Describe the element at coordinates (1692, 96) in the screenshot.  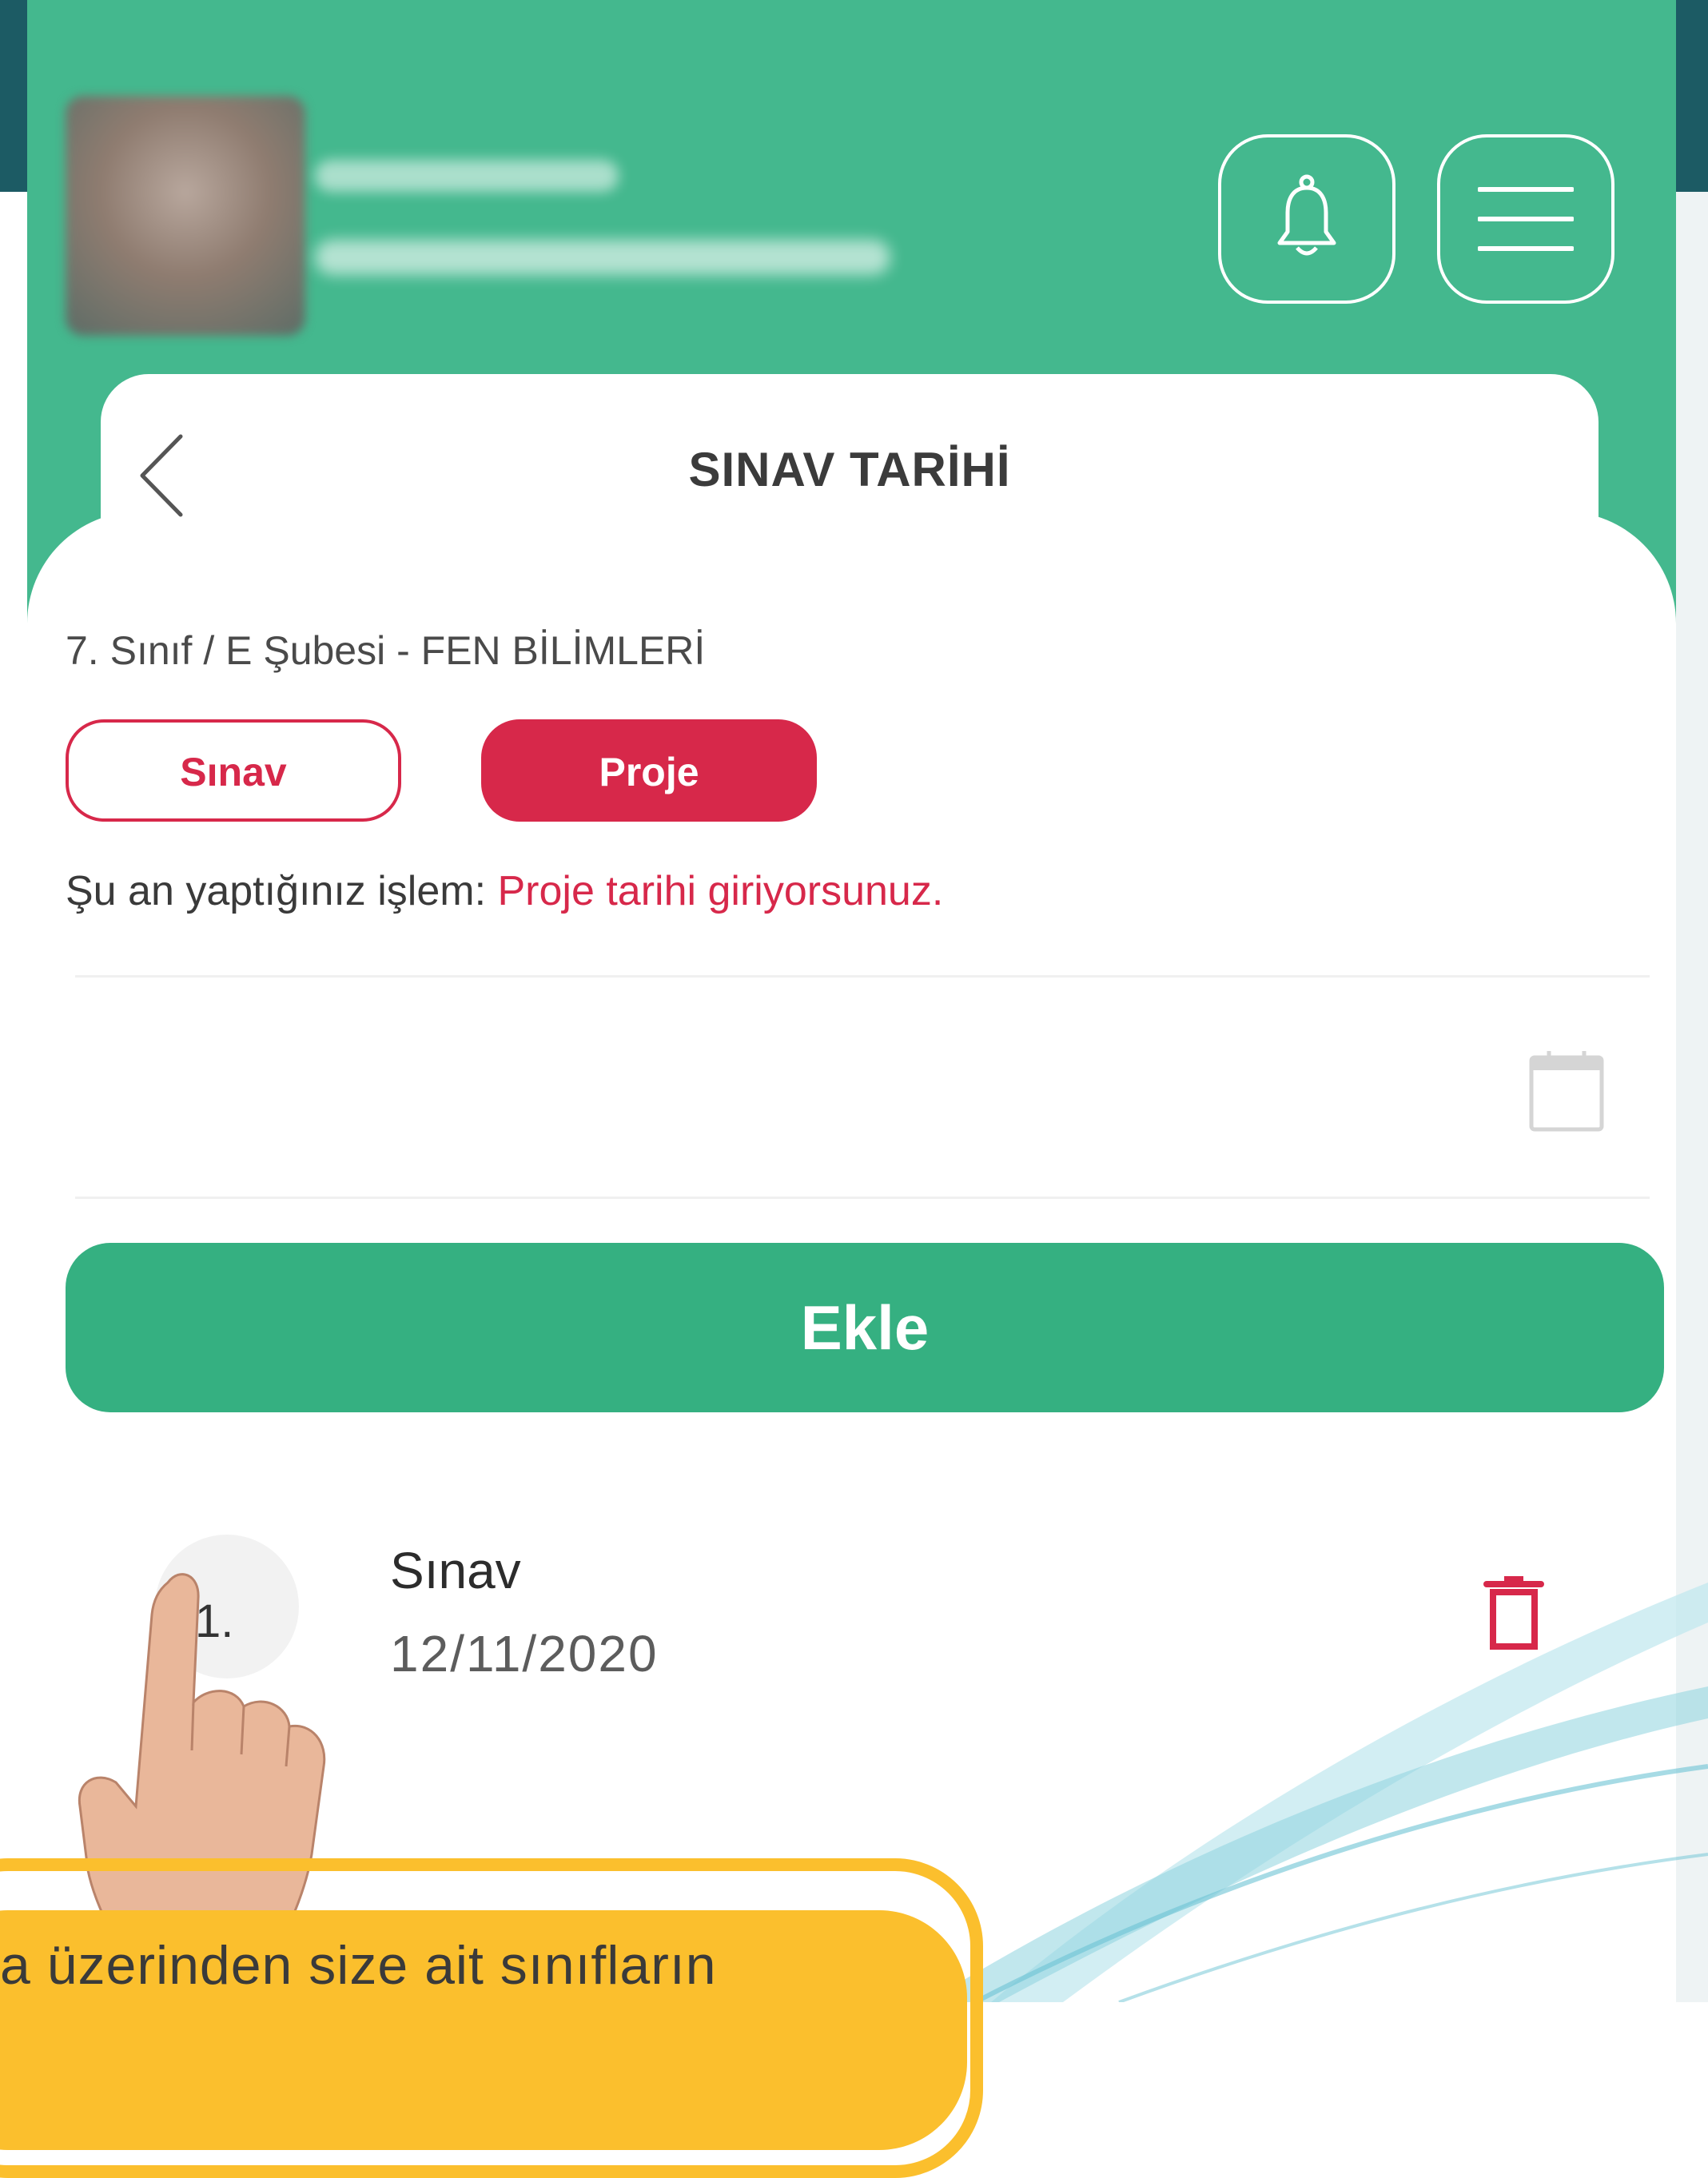
I see `backdrop-right` at that location.